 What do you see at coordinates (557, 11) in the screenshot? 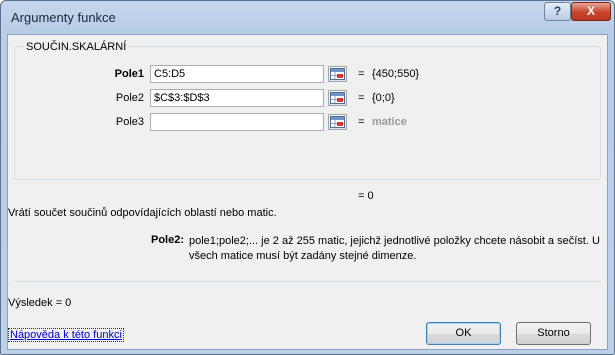
I see `help-button: ?` at bounding box center [557, 11].